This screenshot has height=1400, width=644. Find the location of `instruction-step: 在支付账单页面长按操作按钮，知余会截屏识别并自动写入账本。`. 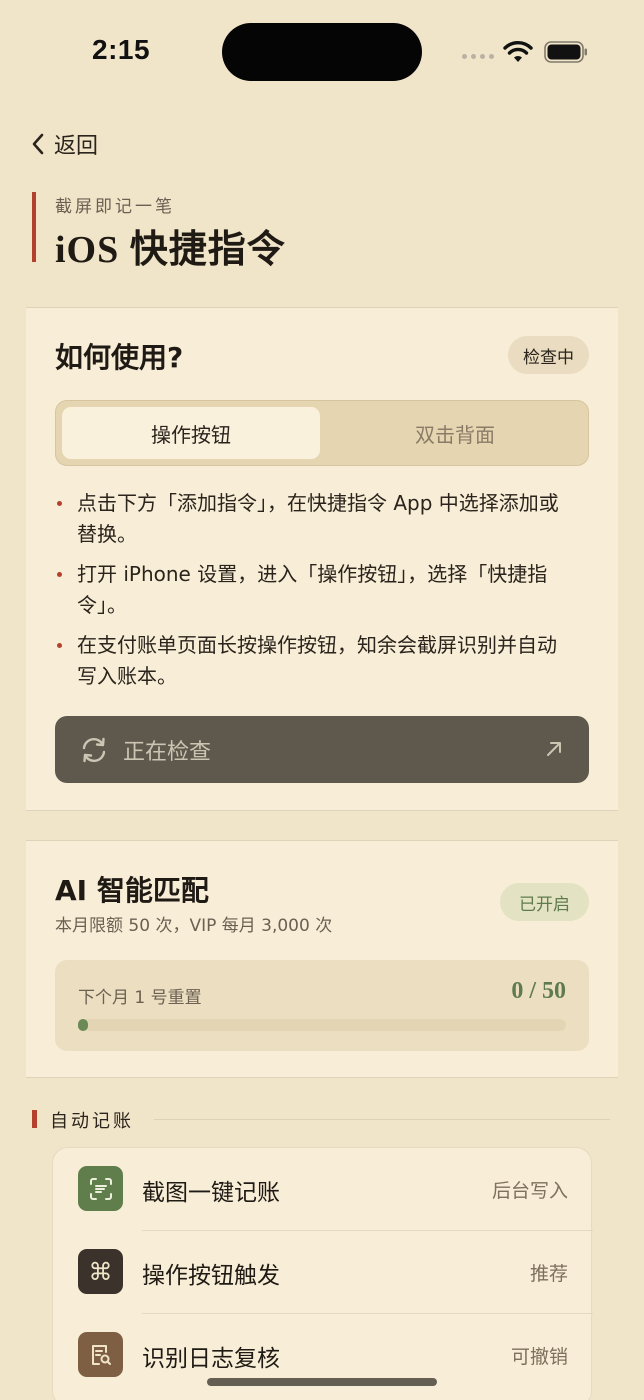

instruction-step: 在支付账单页面长按操作按钮，知余会截屏识别并自动写入账本。 is located at coordinates (315, 661).